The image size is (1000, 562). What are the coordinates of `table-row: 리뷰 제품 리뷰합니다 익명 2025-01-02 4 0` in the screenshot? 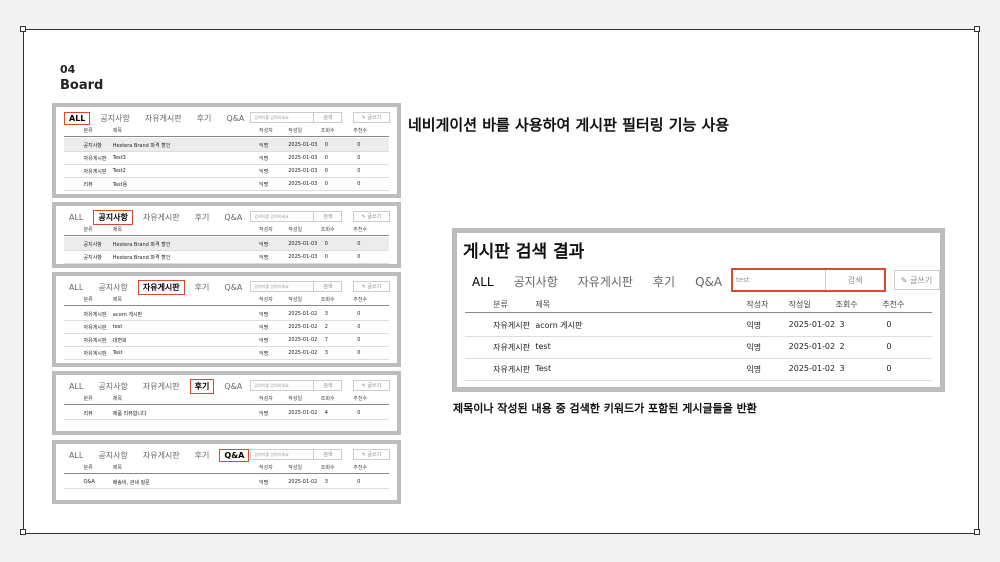 It's located at (226, 412).